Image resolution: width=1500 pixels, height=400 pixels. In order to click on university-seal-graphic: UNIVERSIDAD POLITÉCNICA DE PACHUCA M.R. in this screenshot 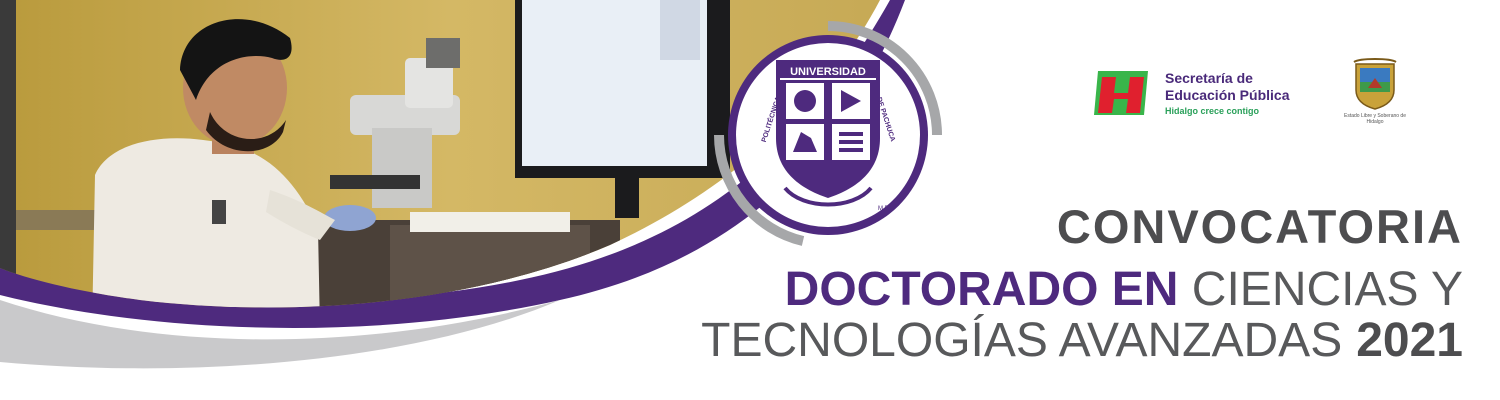, I will do `click(828, 133)`.